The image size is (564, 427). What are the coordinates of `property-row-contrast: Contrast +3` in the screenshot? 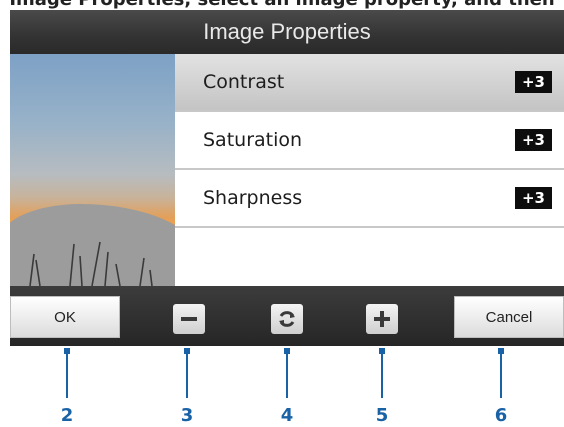 It's located at (369, 83).